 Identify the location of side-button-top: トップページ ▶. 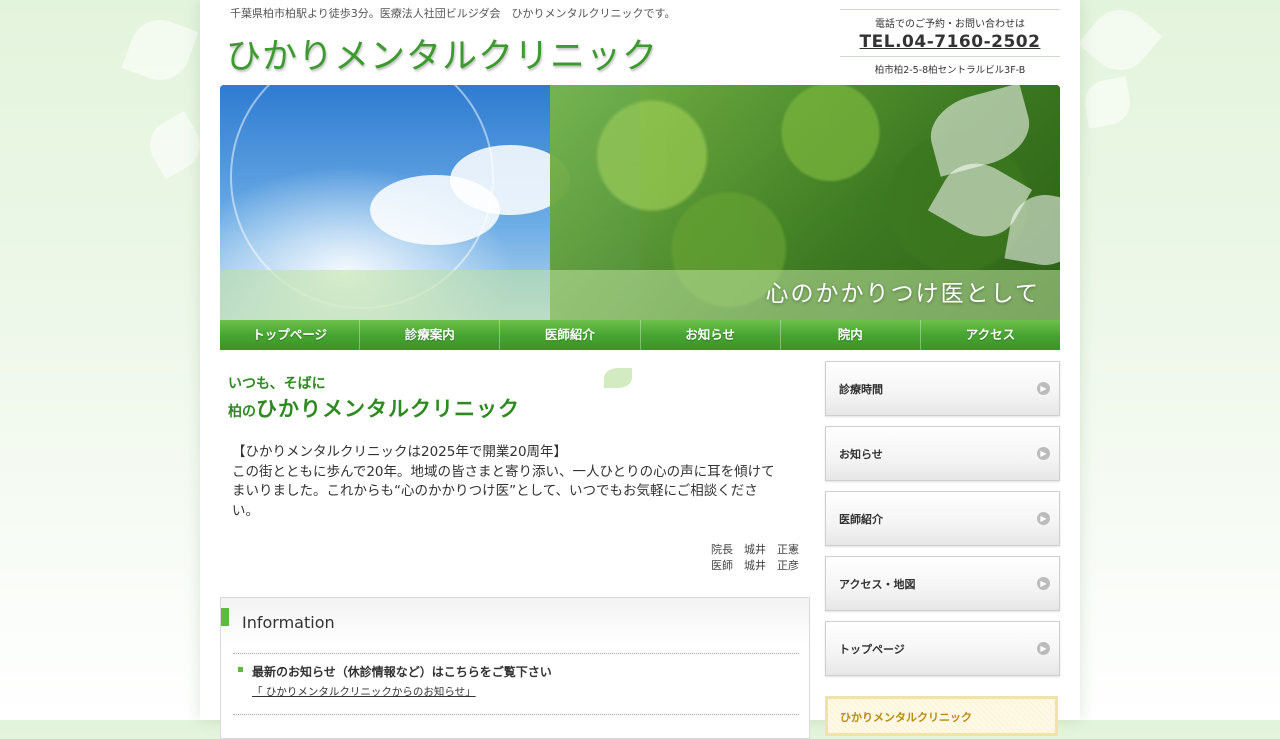
(942, 648).